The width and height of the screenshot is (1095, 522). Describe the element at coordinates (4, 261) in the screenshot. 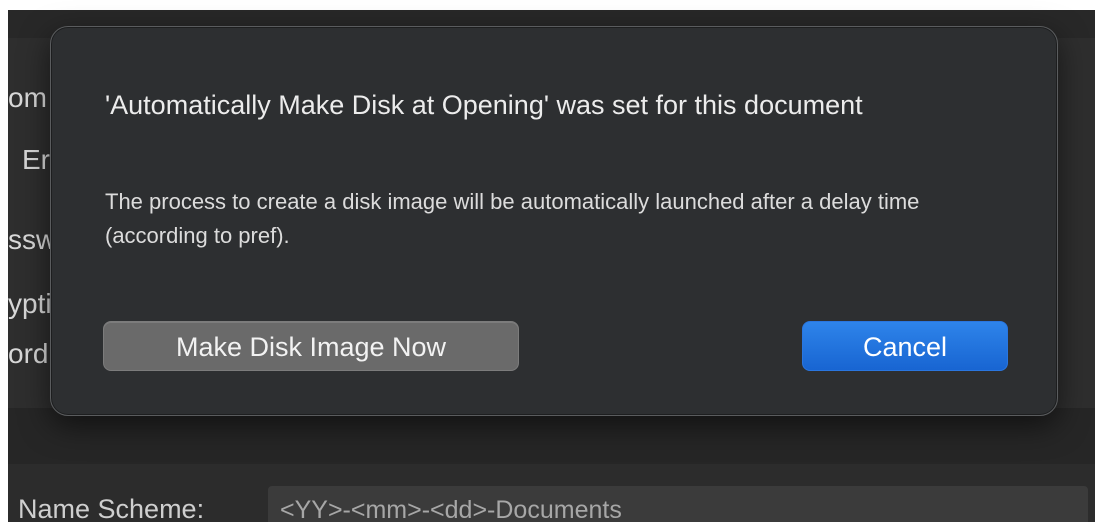

I see `left-edge` at that location.